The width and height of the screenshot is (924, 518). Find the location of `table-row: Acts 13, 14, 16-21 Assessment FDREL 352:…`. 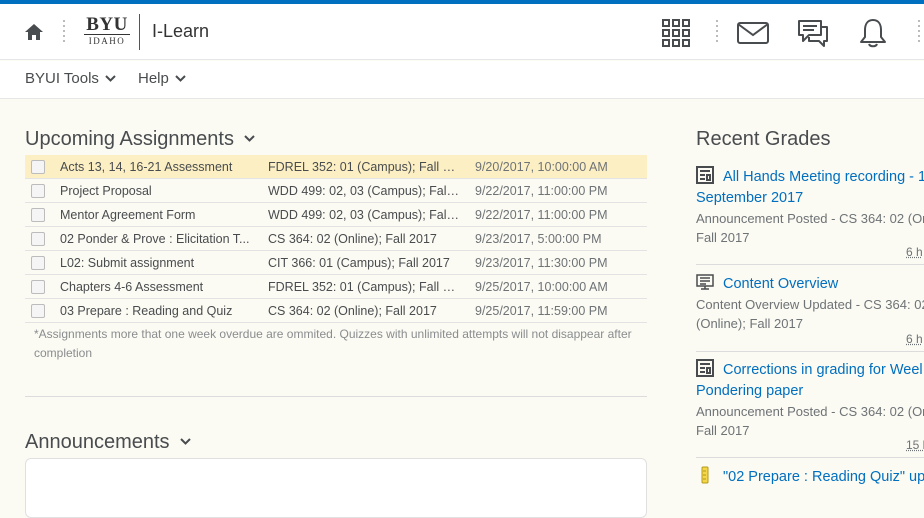

table-row: Acts 13, 14, 16-21 Assessment FDREL 352:… is located at coordinates (336, 167).